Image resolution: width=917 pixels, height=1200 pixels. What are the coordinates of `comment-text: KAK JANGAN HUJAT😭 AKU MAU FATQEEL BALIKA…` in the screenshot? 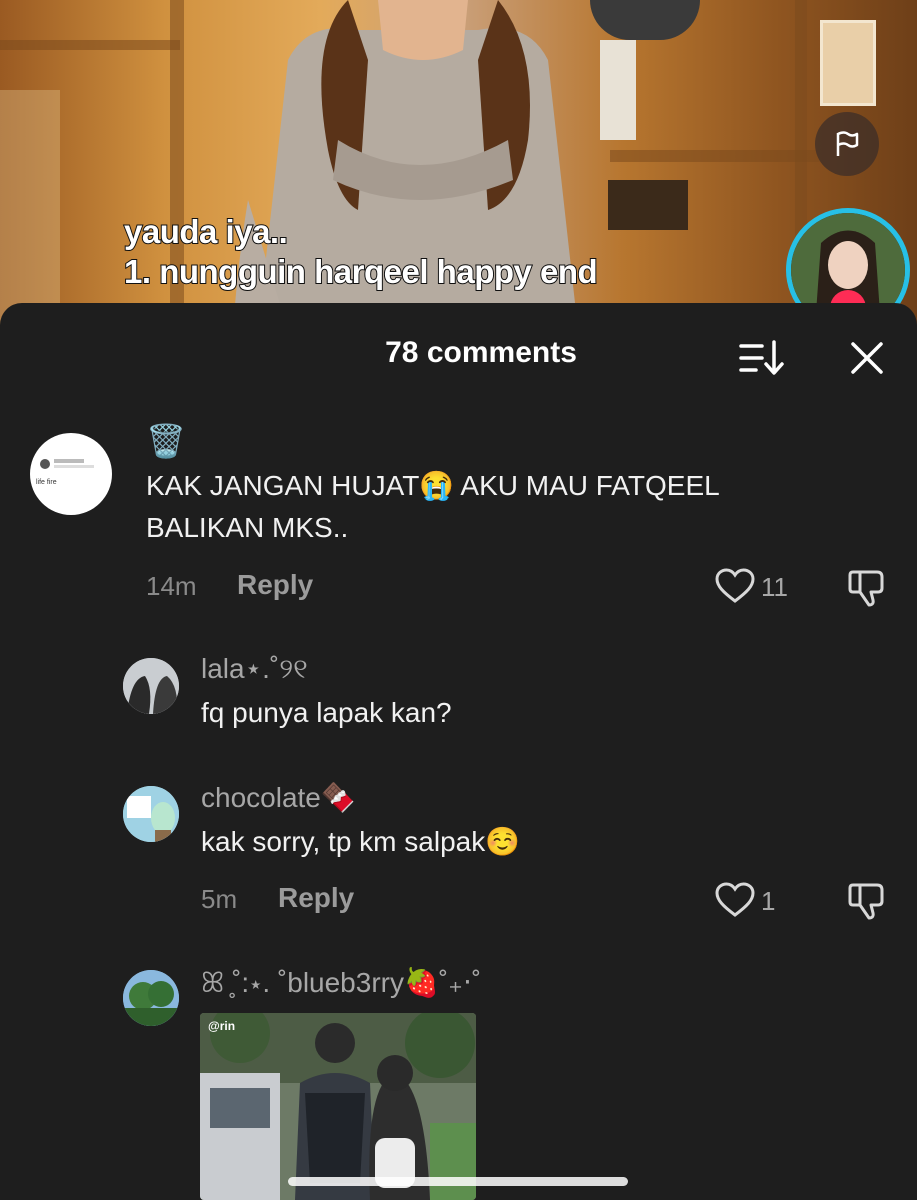 It's located at (432, 506).